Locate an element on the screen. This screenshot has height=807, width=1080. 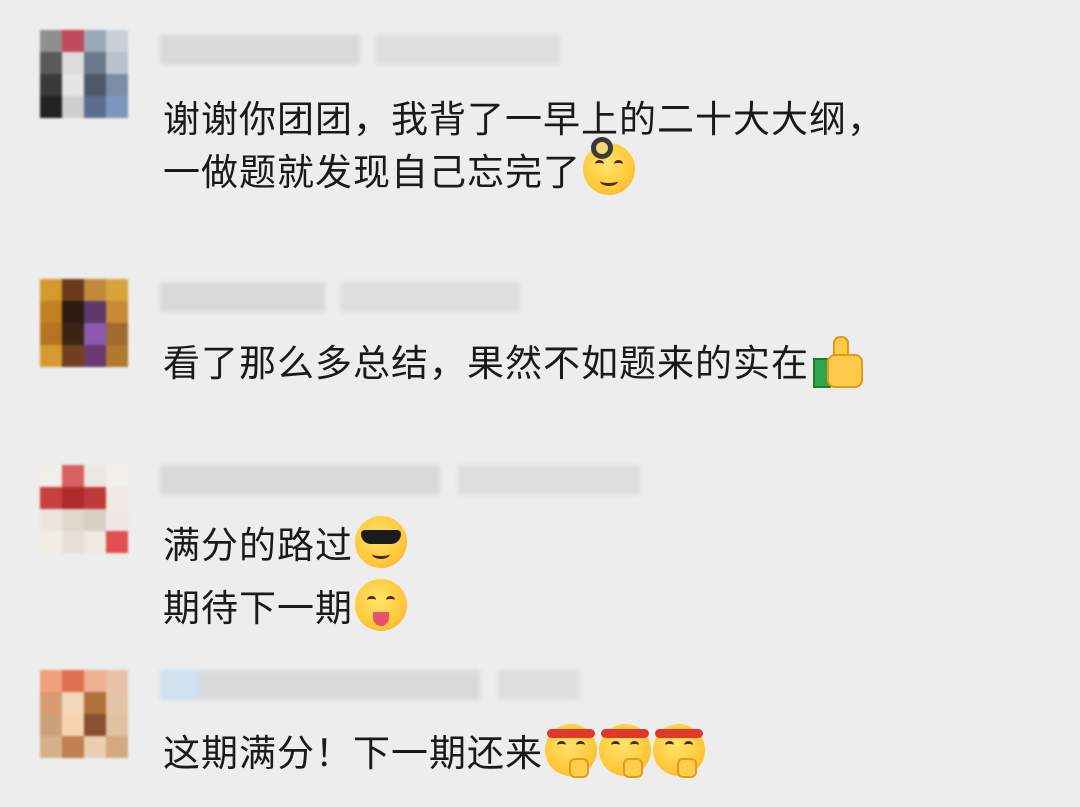
comment-text: 看了那么多总结，果然不如题来的实在 is located at coordinates (513, 361).